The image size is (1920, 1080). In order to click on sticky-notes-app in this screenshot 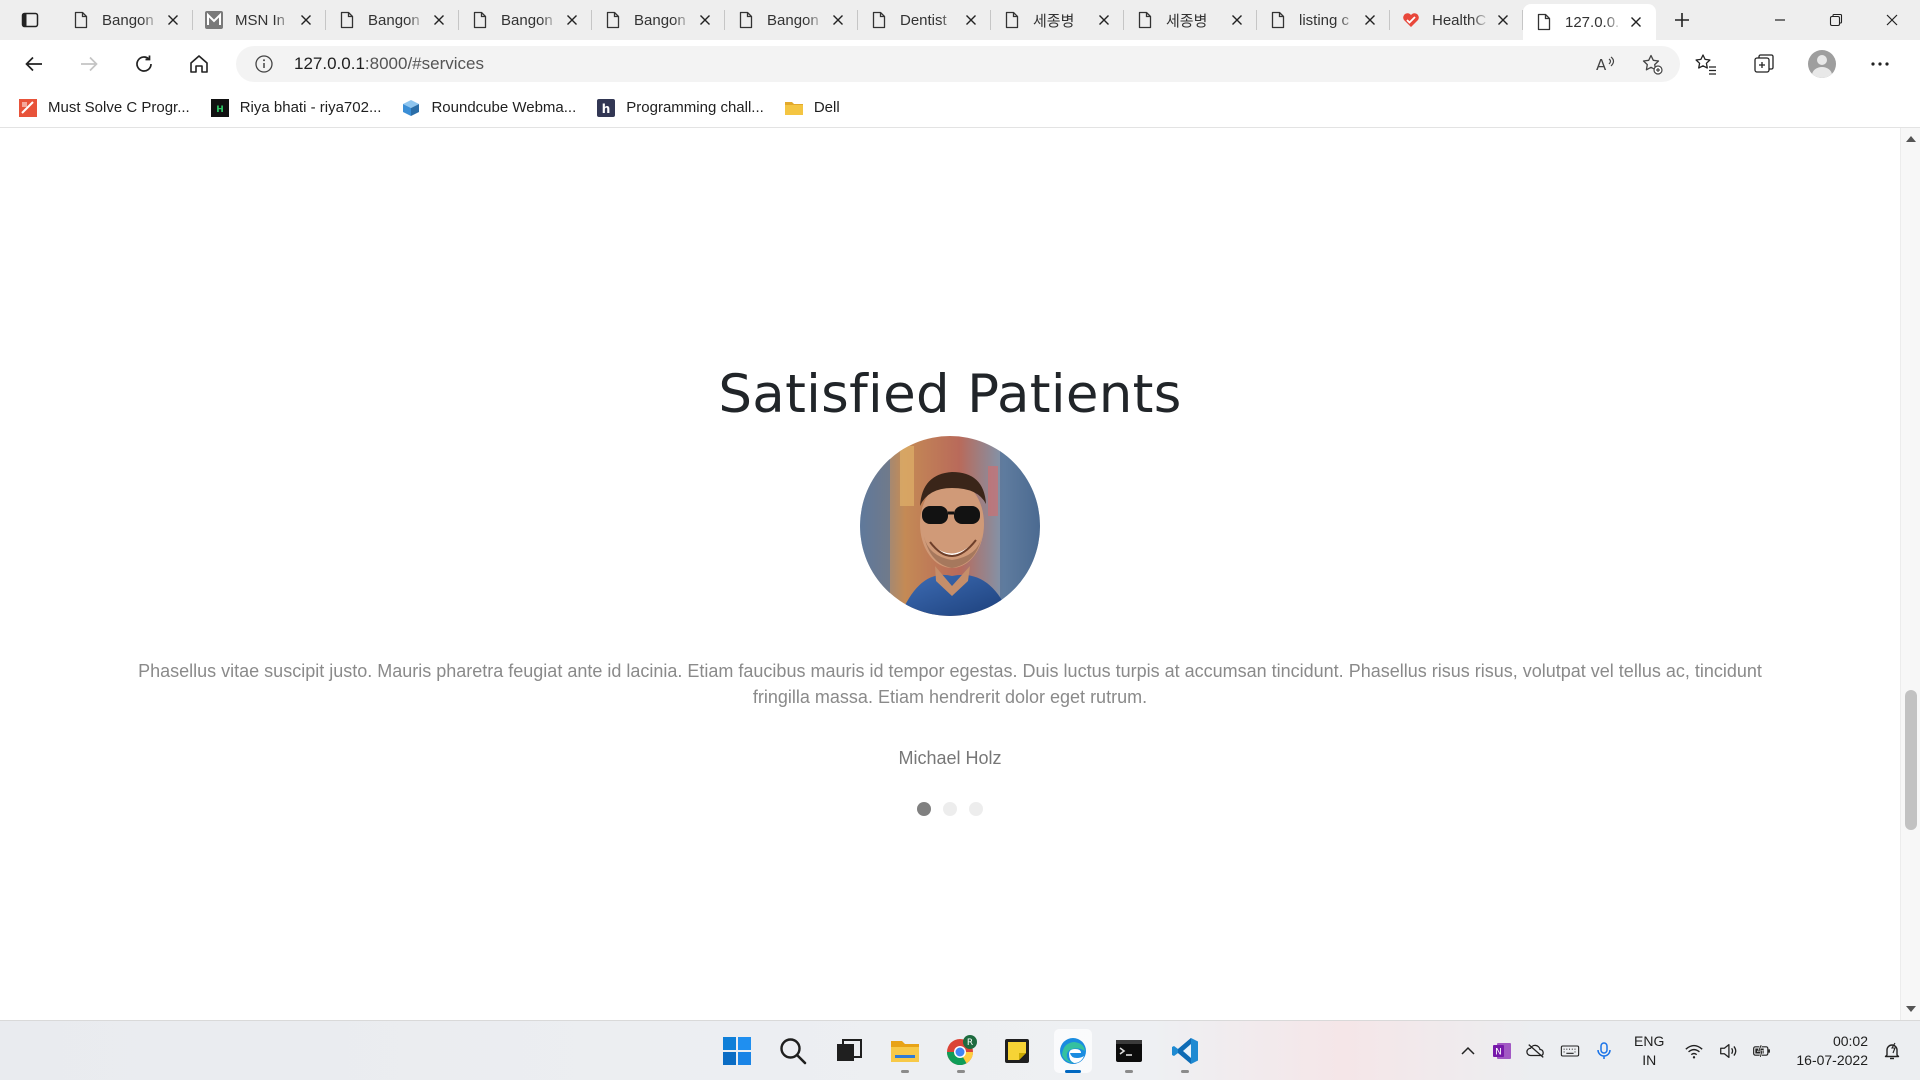, I will do `click(1017, 1051)`.